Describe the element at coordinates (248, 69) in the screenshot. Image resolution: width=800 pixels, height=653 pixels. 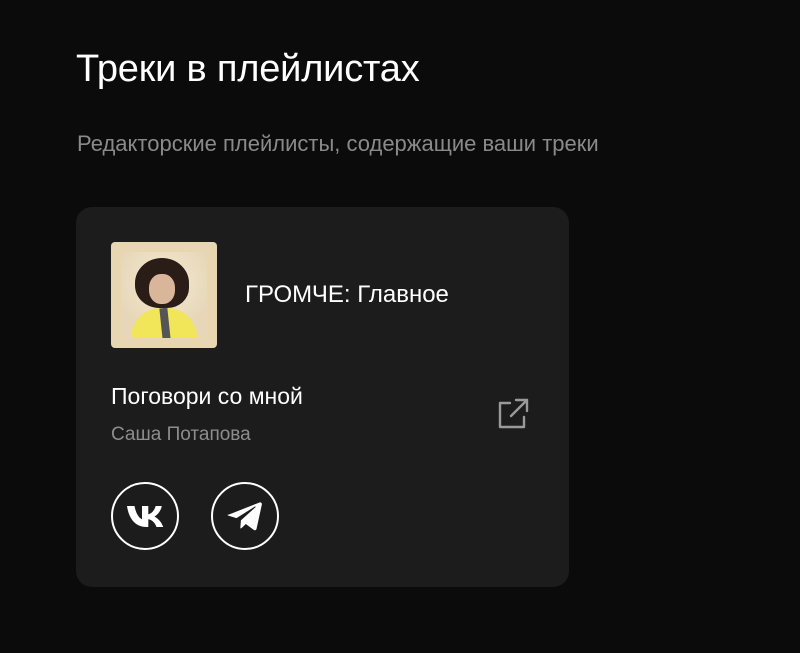
I see `section-title: Треки в плейлистах` at that location.